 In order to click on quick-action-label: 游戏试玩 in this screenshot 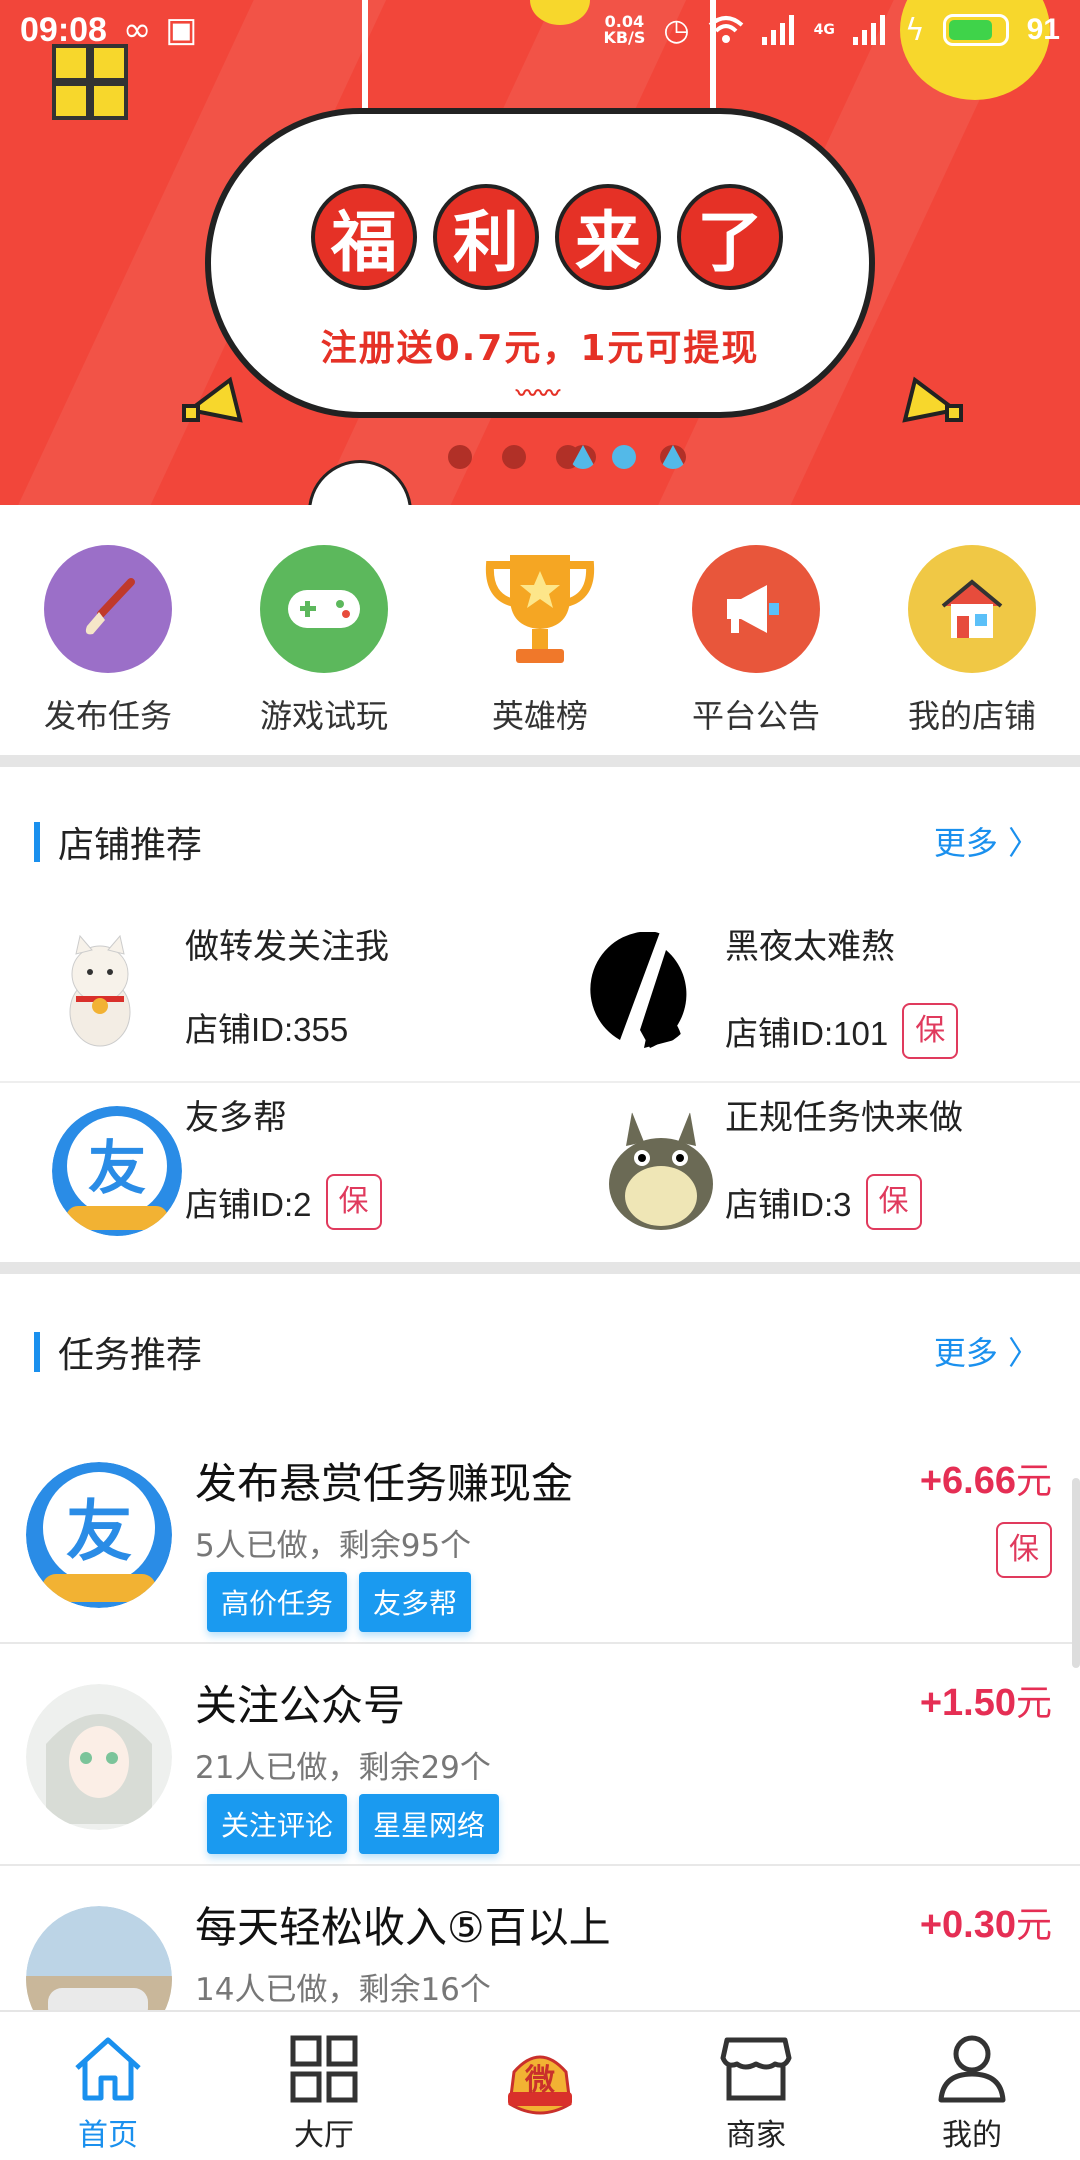, I will do `click(323, 716)`.